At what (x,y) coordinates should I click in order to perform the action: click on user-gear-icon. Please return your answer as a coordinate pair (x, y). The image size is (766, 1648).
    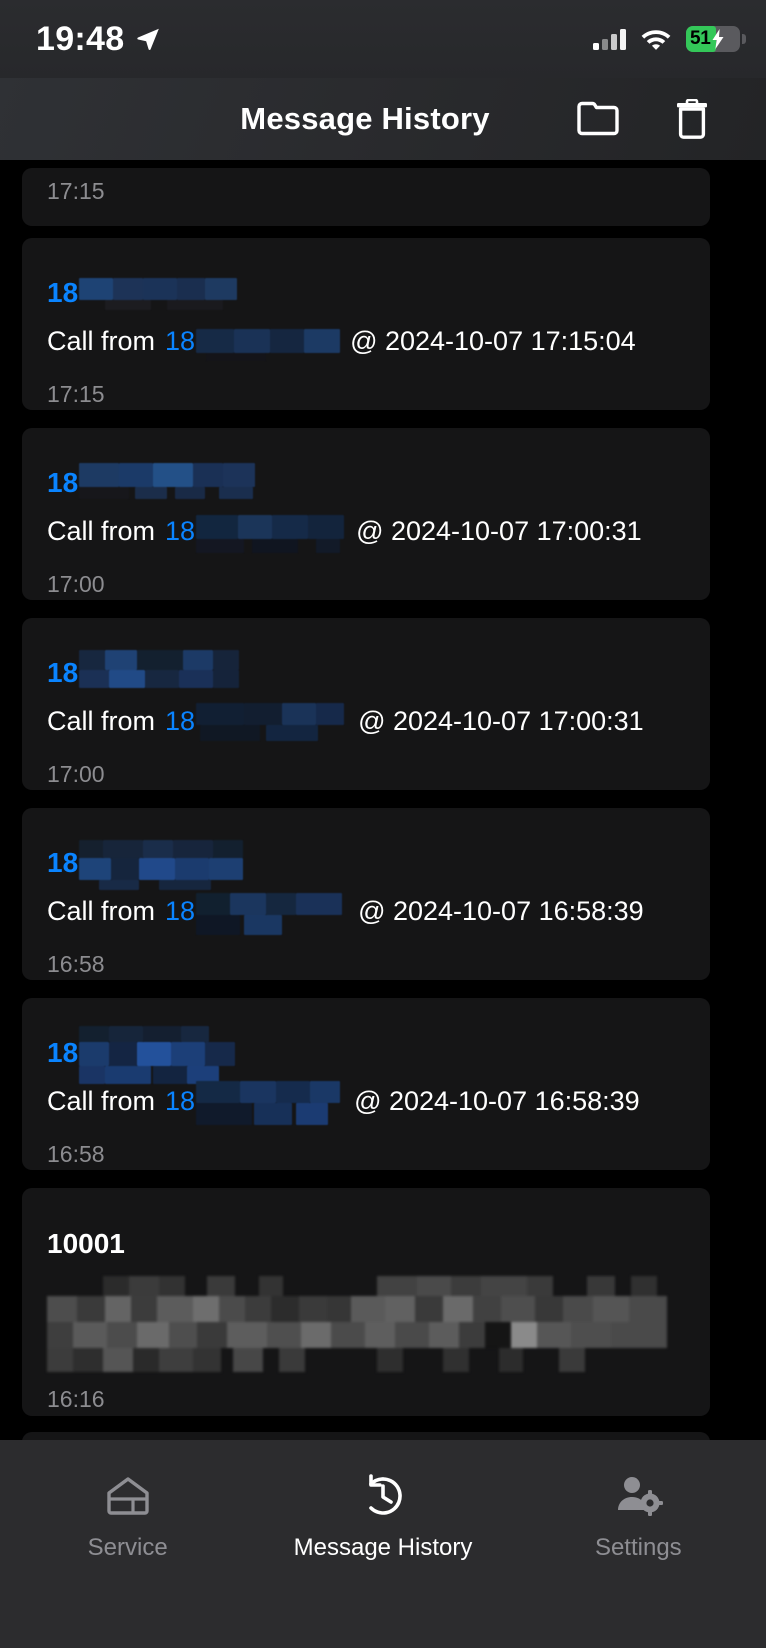
    Looking at the image, I should click on (638, 1495).